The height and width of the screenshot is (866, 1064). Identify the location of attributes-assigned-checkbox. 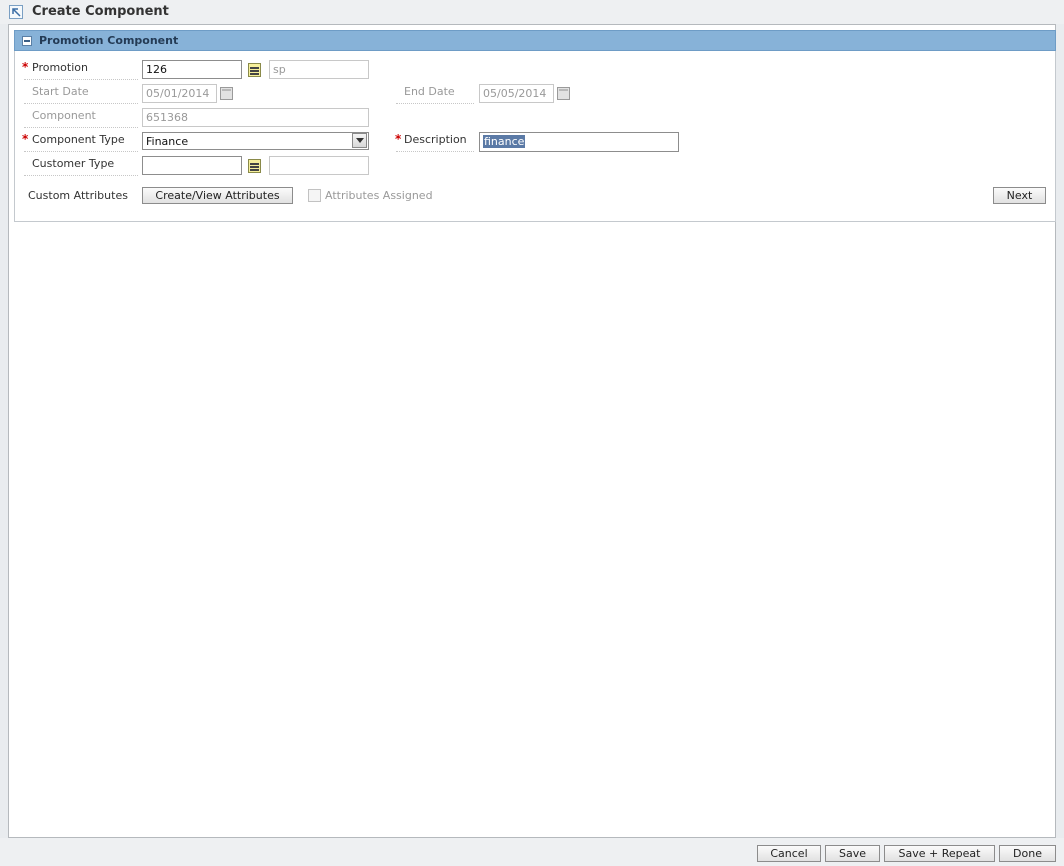
(314, 195).